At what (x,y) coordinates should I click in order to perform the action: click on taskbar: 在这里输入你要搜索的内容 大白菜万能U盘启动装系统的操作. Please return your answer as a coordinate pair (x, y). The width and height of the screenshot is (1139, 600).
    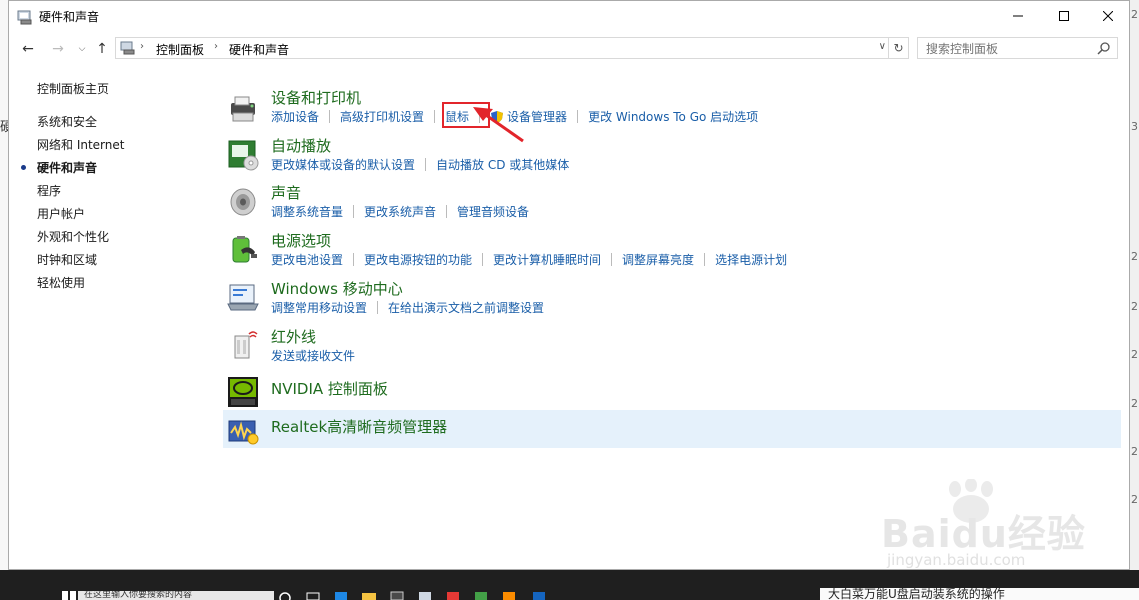
    Looking at the image, I should click on (569, 585).